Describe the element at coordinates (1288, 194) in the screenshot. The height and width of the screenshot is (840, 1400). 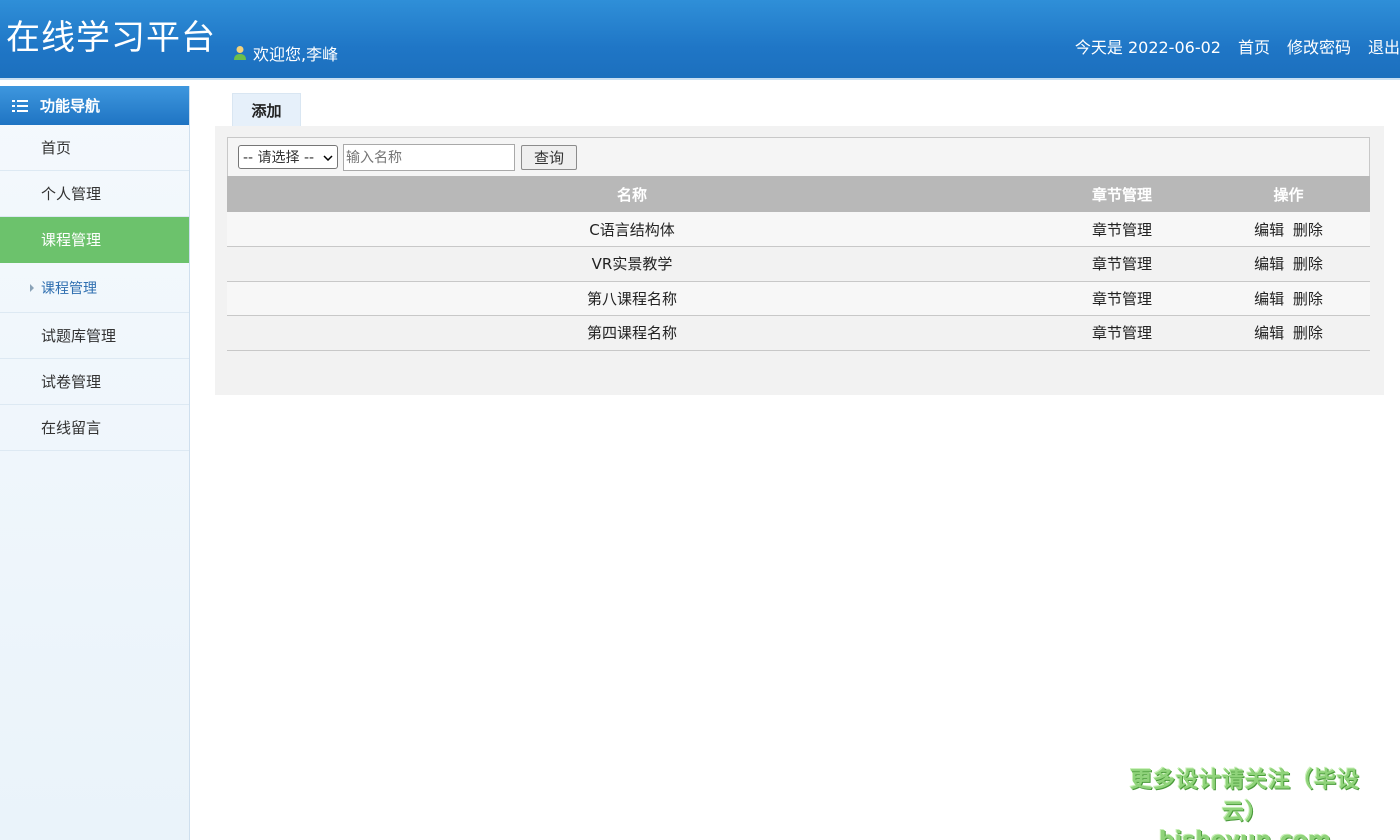
I see `column-header-actions: 操作` at that location.